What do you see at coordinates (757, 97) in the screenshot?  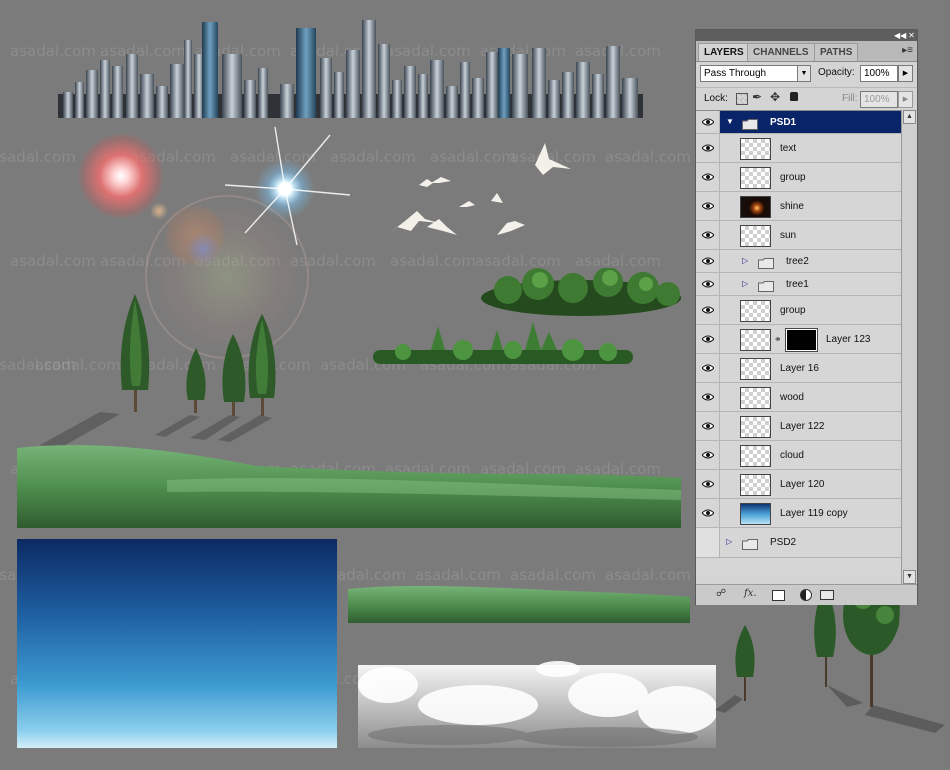 I see `lock-brush-icon: ✒` at bounding box center [757, 97].